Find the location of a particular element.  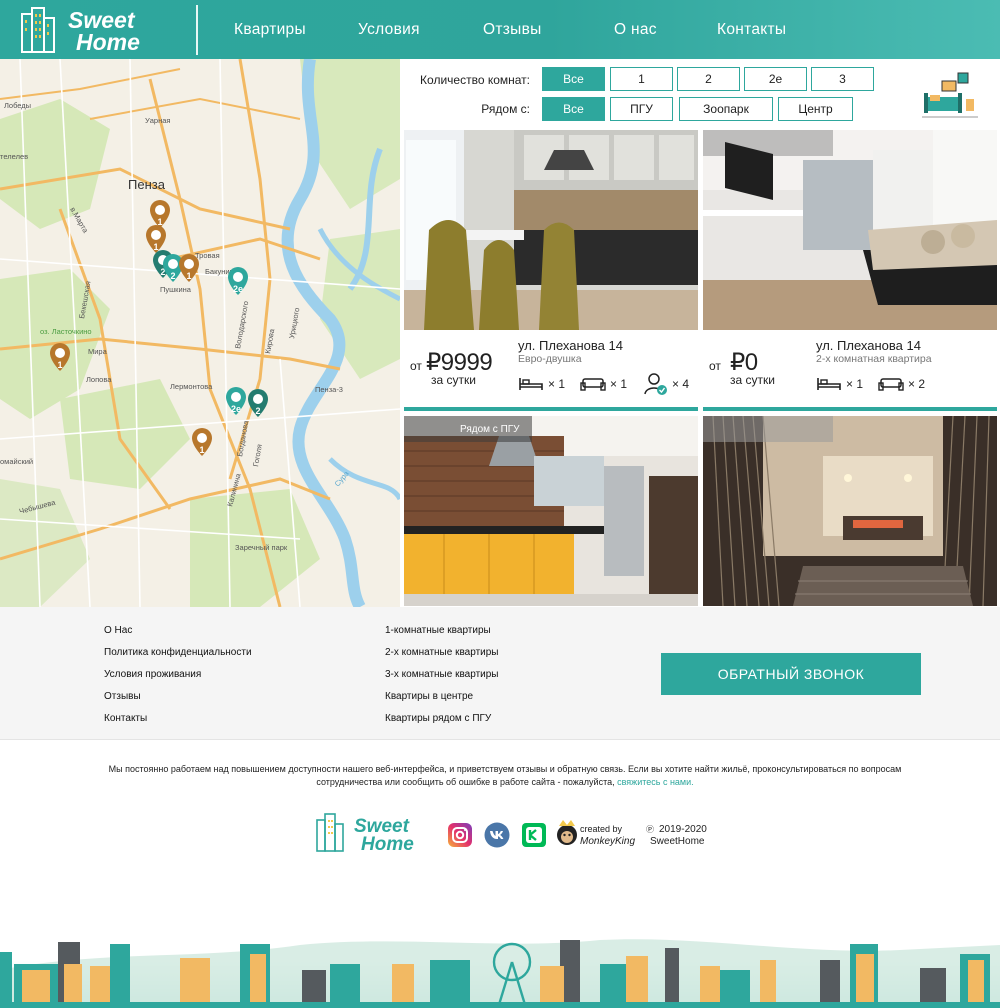

near-pgu-tag: Рядом с ПГУ is located at coordinates (468, 429).